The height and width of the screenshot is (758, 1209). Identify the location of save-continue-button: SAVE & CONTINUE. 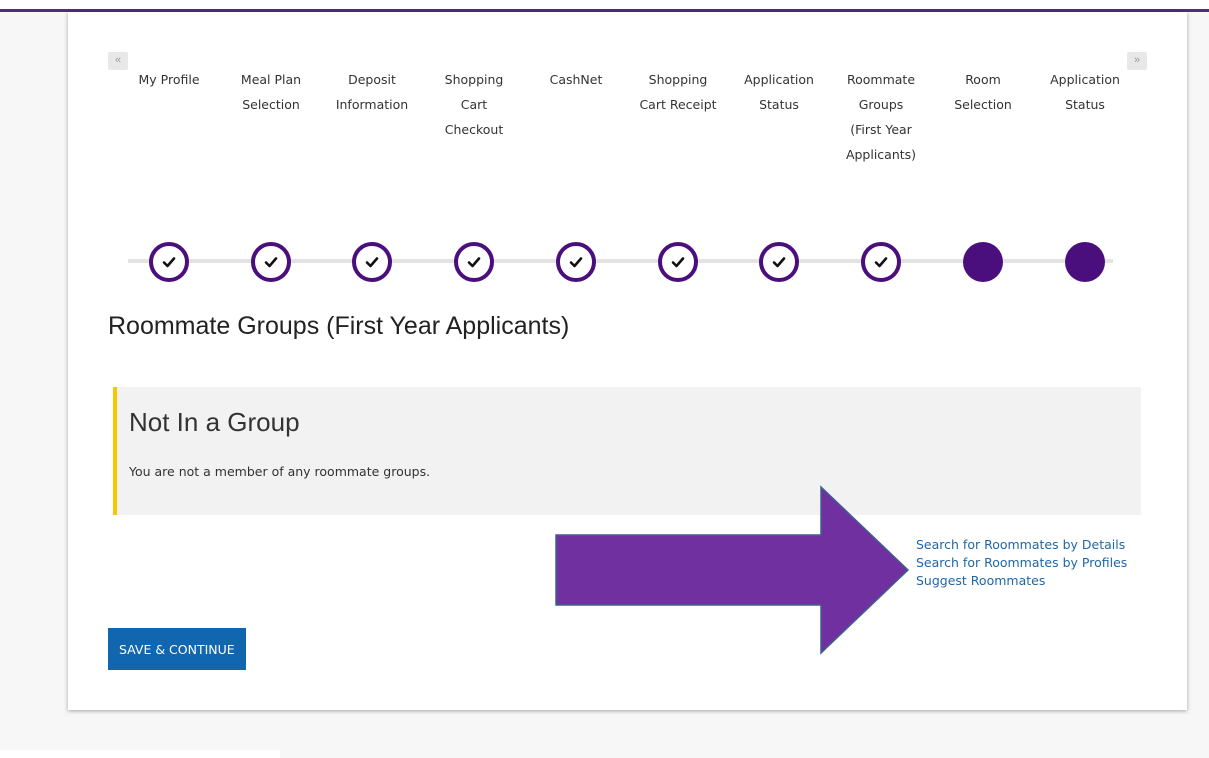
(177, 649).